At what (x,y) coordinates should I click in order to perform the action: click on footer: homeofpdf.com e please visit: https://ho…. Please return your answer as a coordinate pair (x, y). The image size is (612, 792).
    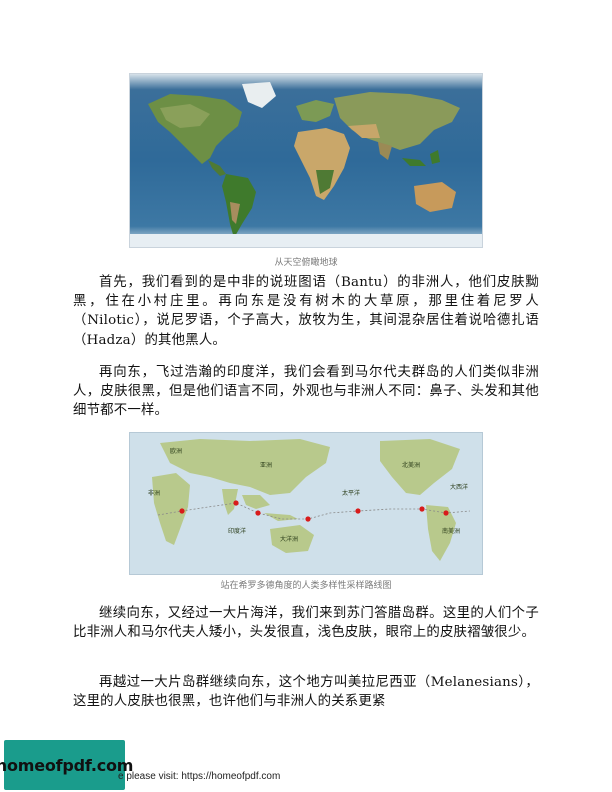
    Looking at the image, I should click on (306, 765).